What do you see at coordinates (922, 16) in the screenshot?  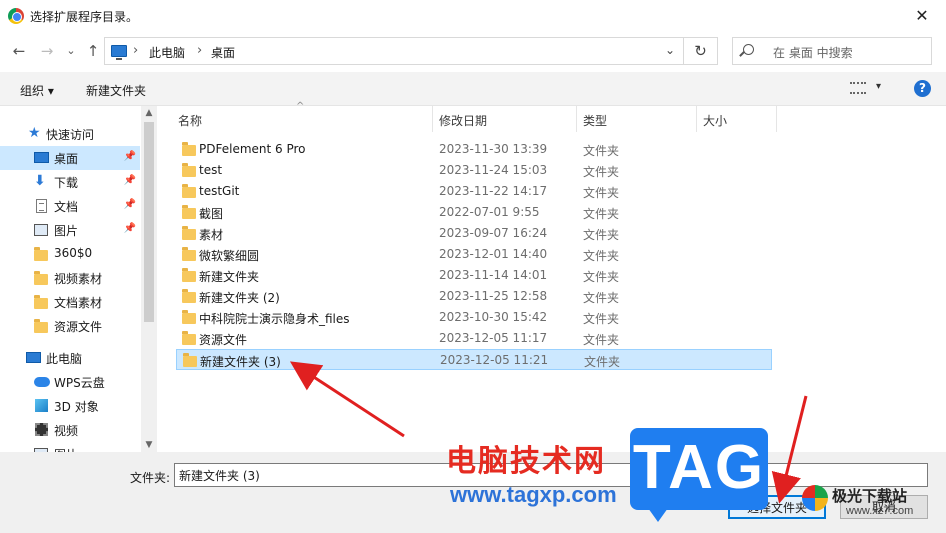 I see `close-icon: ✕` at bounding box center [922, 16].